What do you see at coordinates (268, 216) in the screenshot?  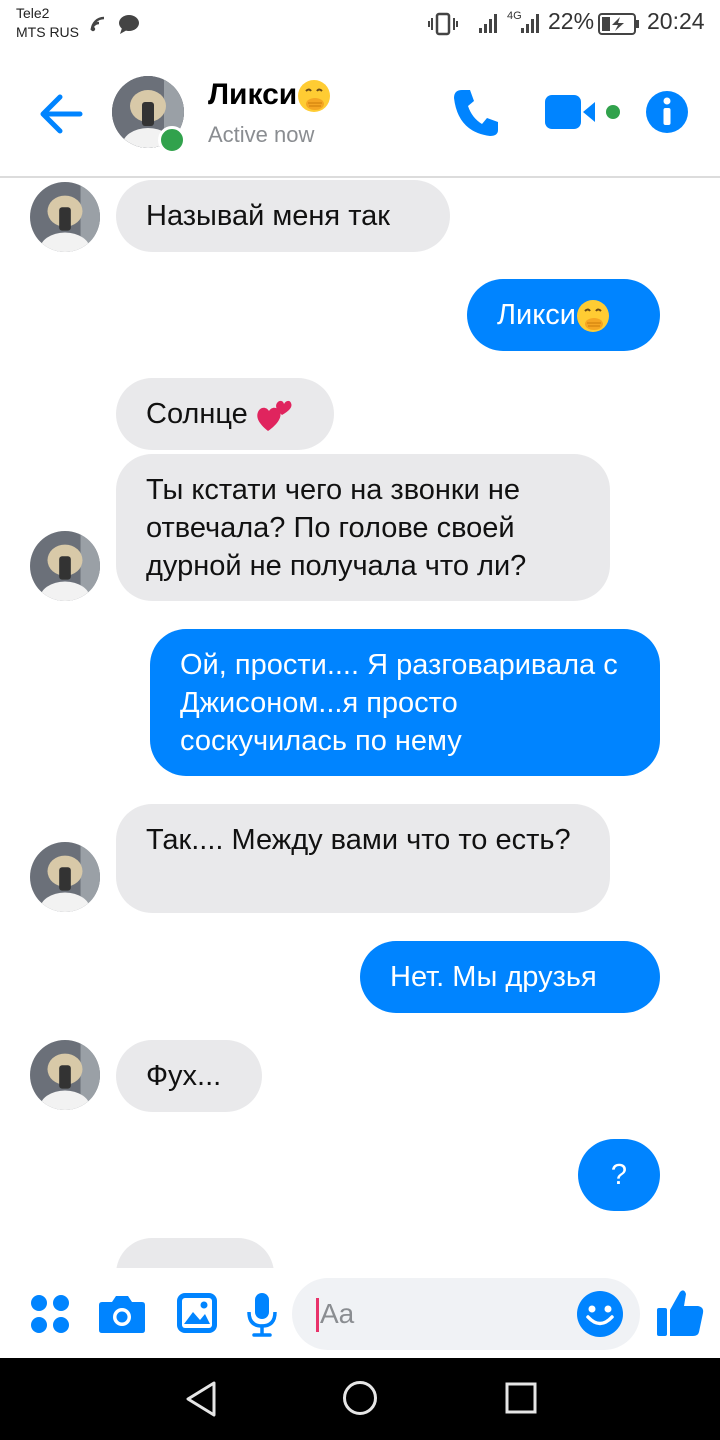 I see `message-text: Называй меня так` at bounding box center [268, 216].